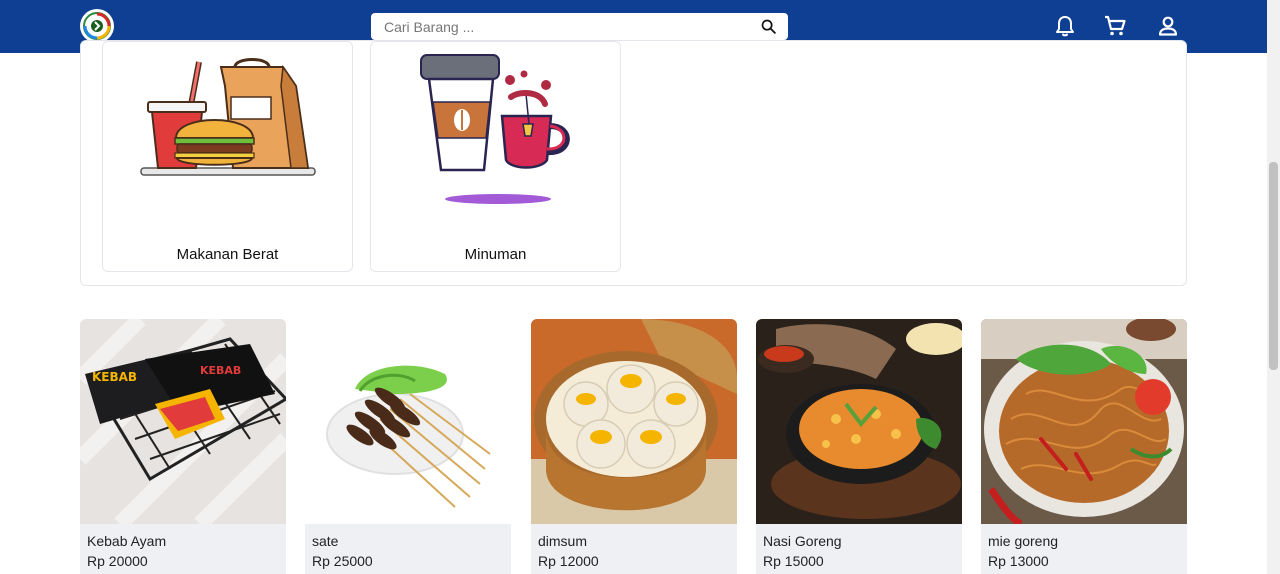  What do you see at coordinates (568, 561) in the screenshot?
I see `product-price: Rp 12000` at bounding box center [568, 561].